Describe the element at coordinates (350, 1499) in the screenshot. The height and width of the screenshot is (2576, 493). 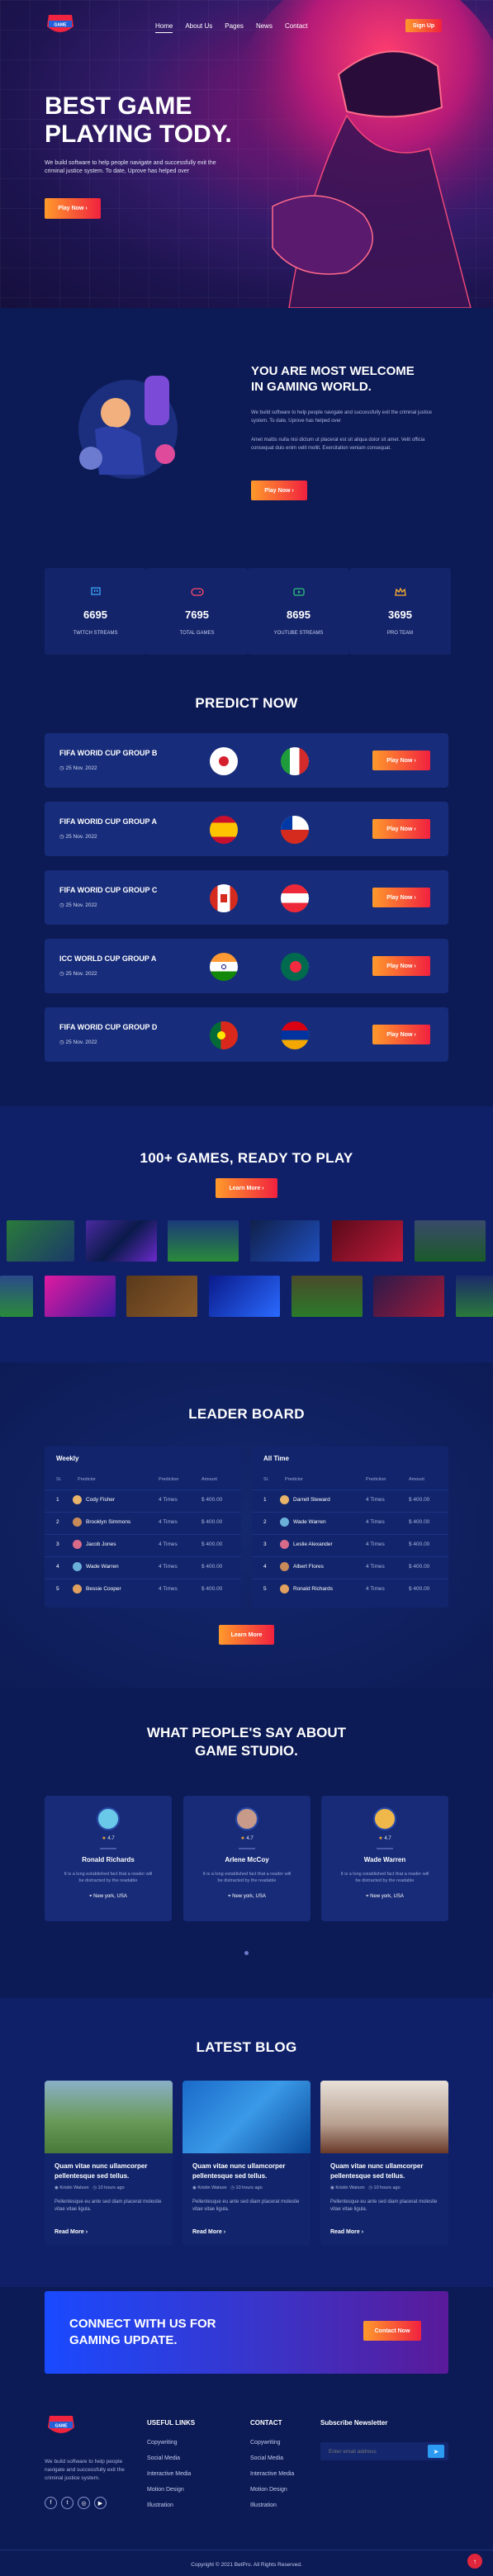
I see `table-row: 1 Darrell Steward 4 Times $ 400.00` at that location.